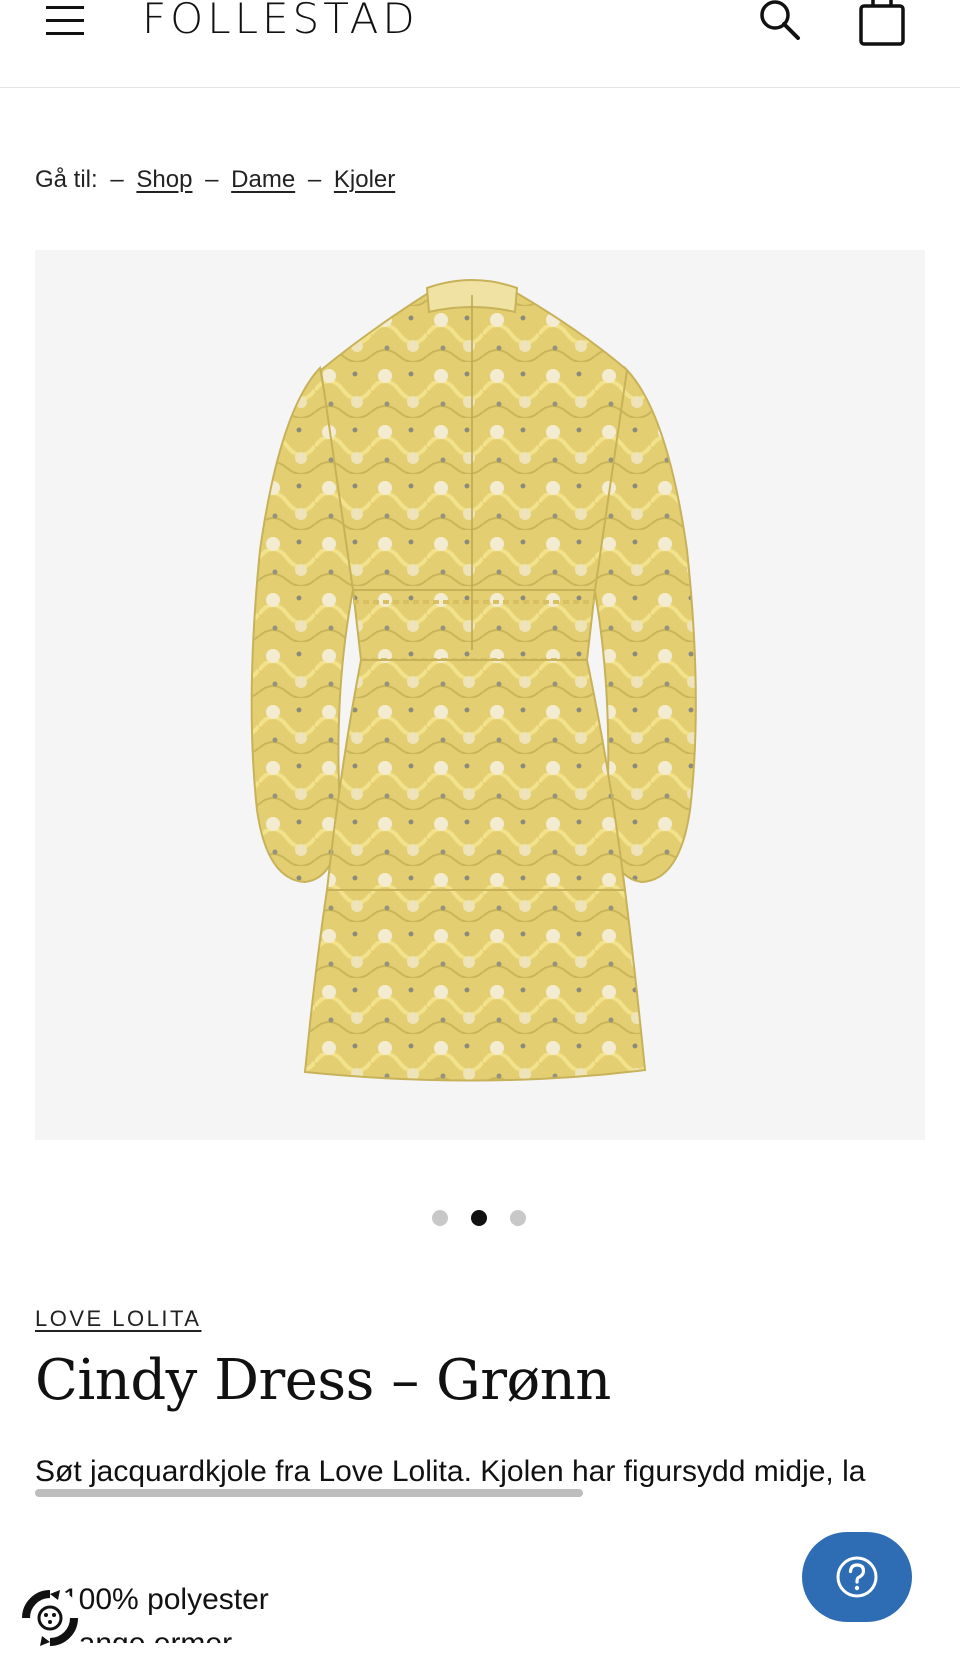 The height and width of the screenshot is (1657, 960). I want to click on product-title: Cindy Dress – Grønn, so click(323, 1380).